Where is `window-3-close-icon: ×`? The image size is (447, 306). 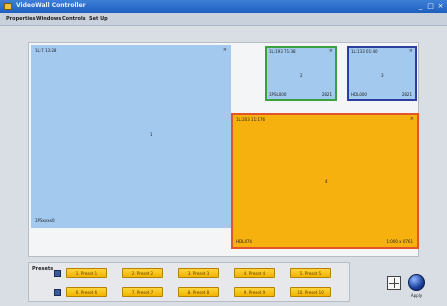 window-3-close-icon: × is located at coordinates (411, 51).